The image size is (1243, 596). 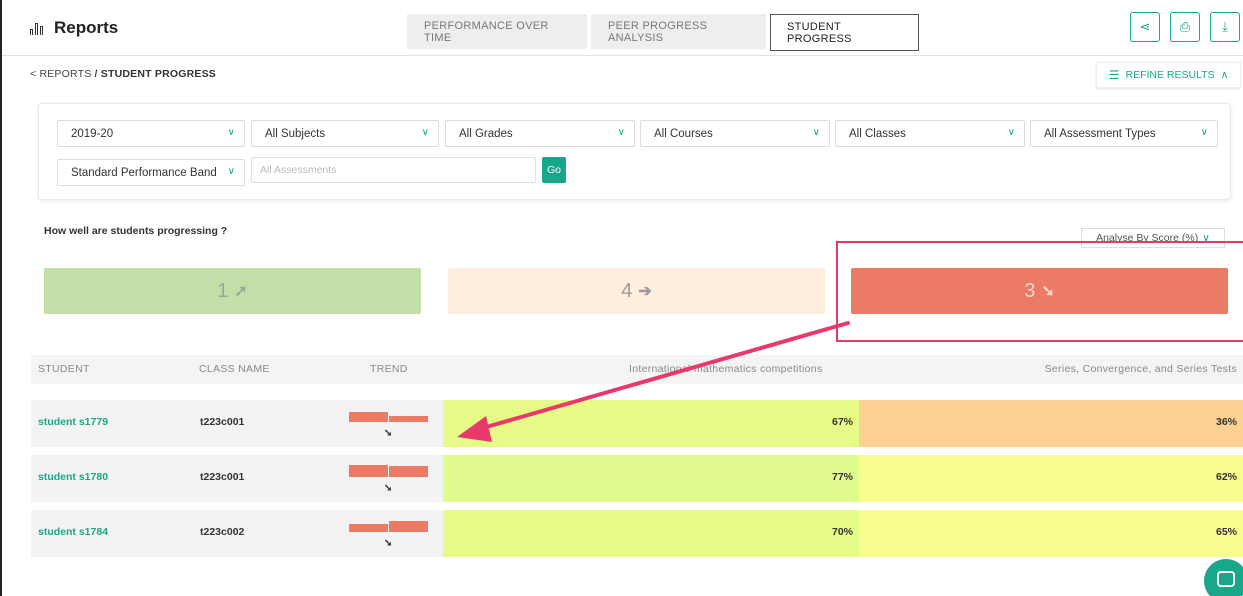 What do you see at coordinates (1114, 75) in the screenshot?
I see `filter-icon: ☰` at bounding box center [1114, 75].